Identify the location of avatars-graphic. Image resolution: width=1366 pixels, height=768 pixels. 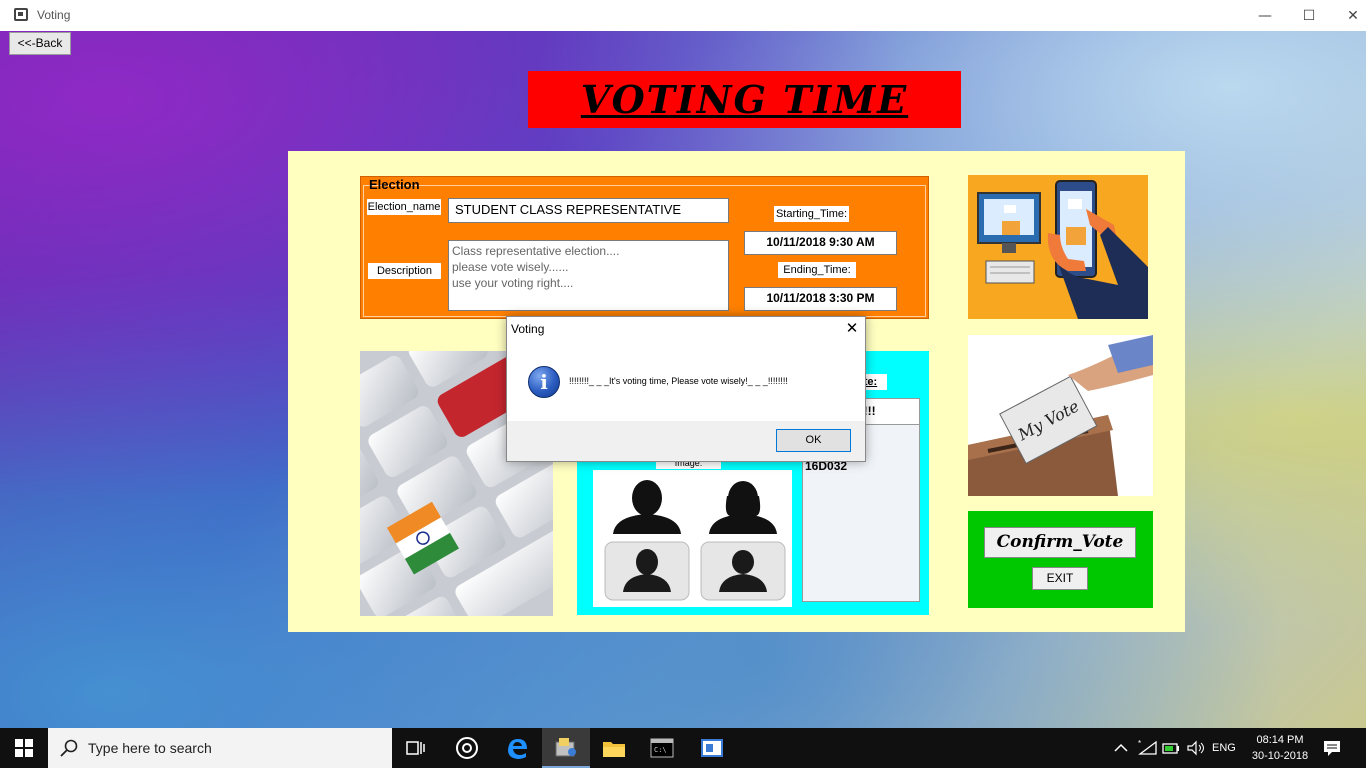
(695, 540).